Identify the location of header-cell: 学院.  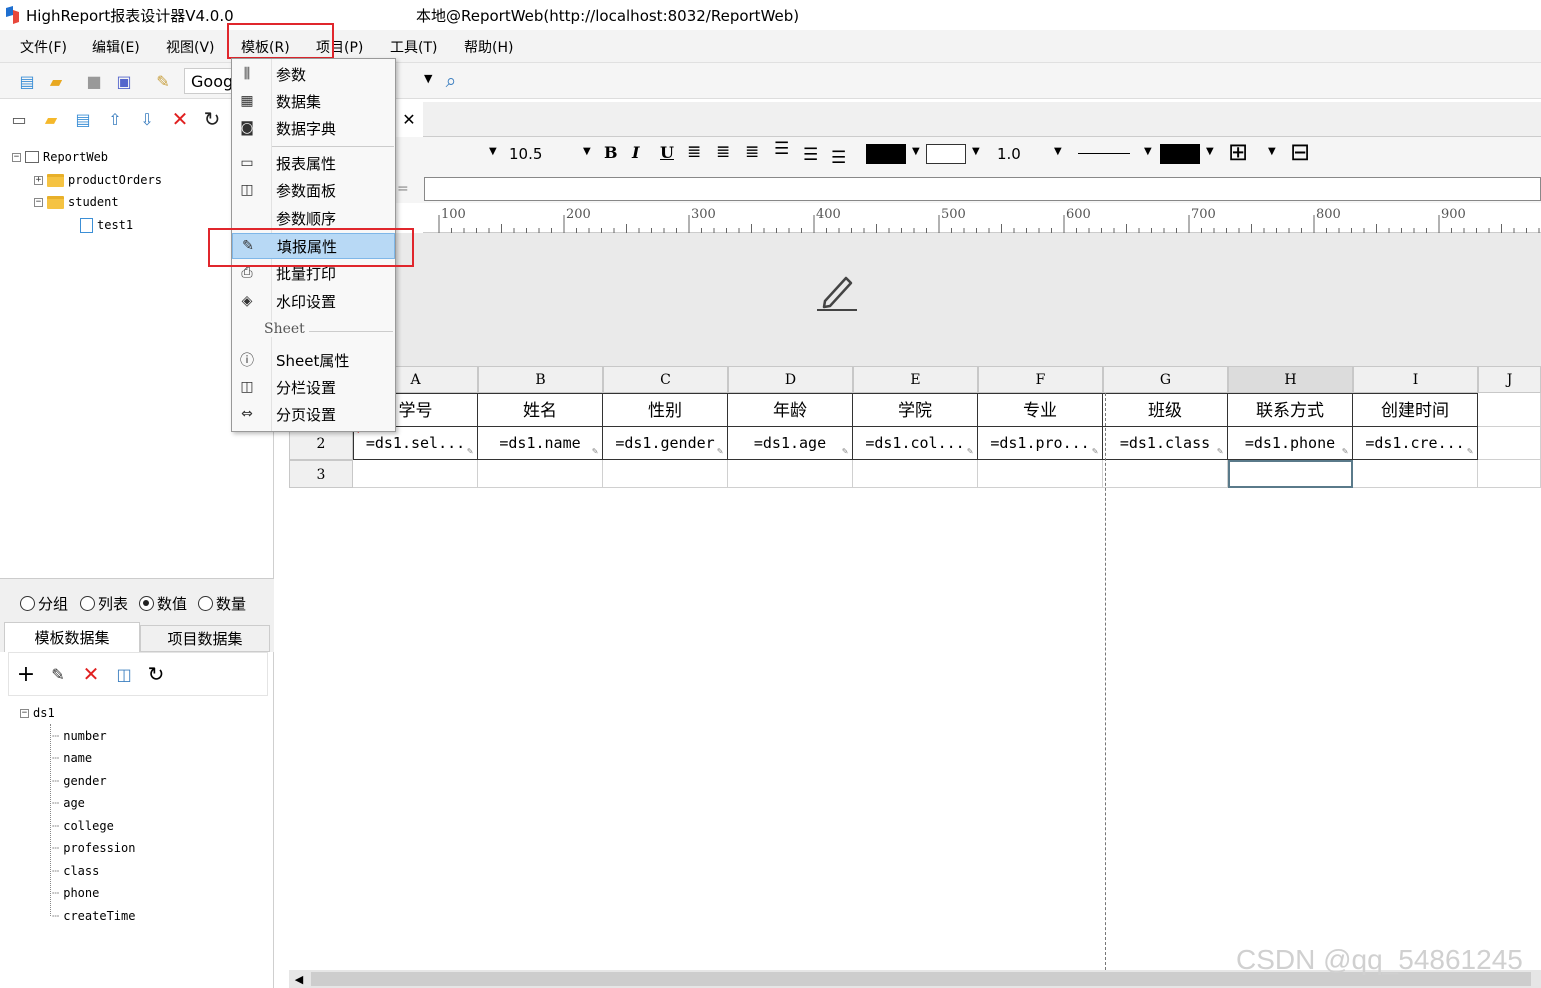
(915, 410).